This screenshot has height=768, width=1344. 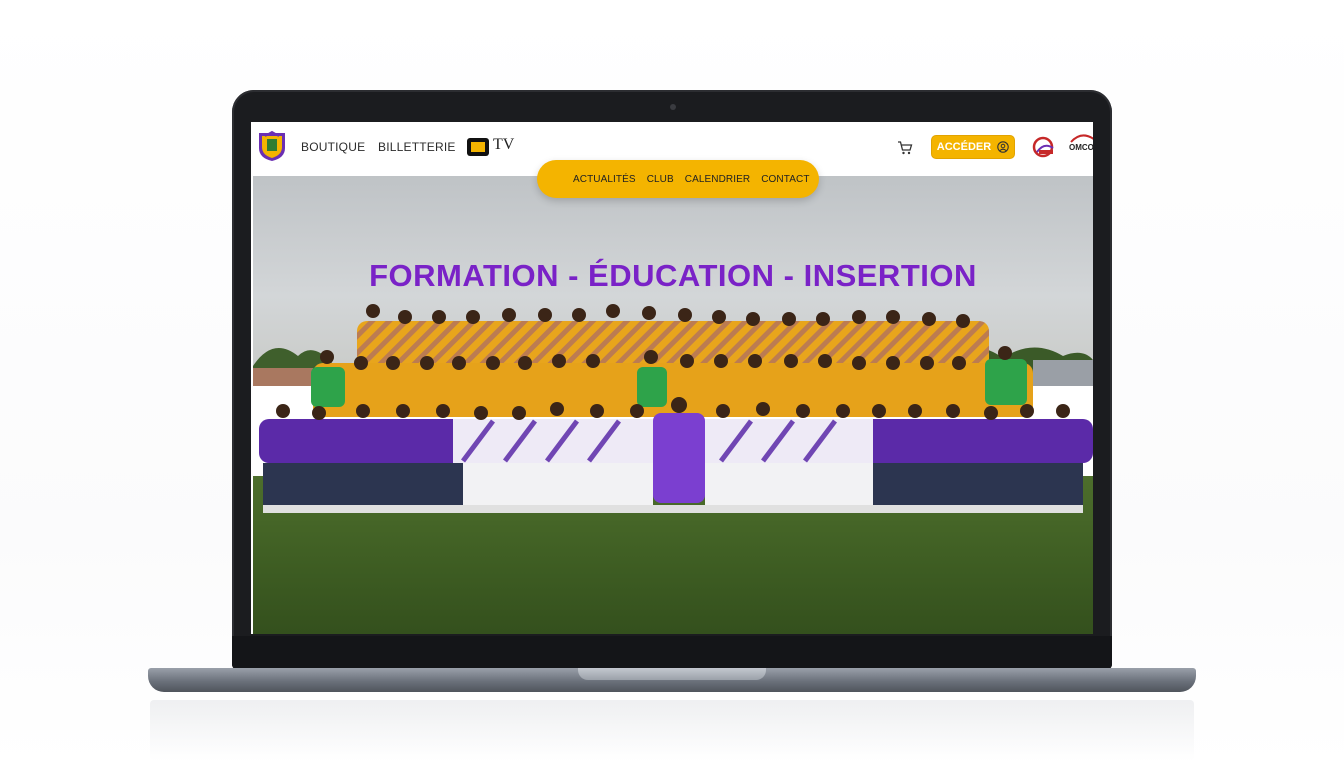 I want to click on main-nav-pill: ACTUALITÉS CLUB CALENDRIER CONTACT, so click(x=678, y=179).